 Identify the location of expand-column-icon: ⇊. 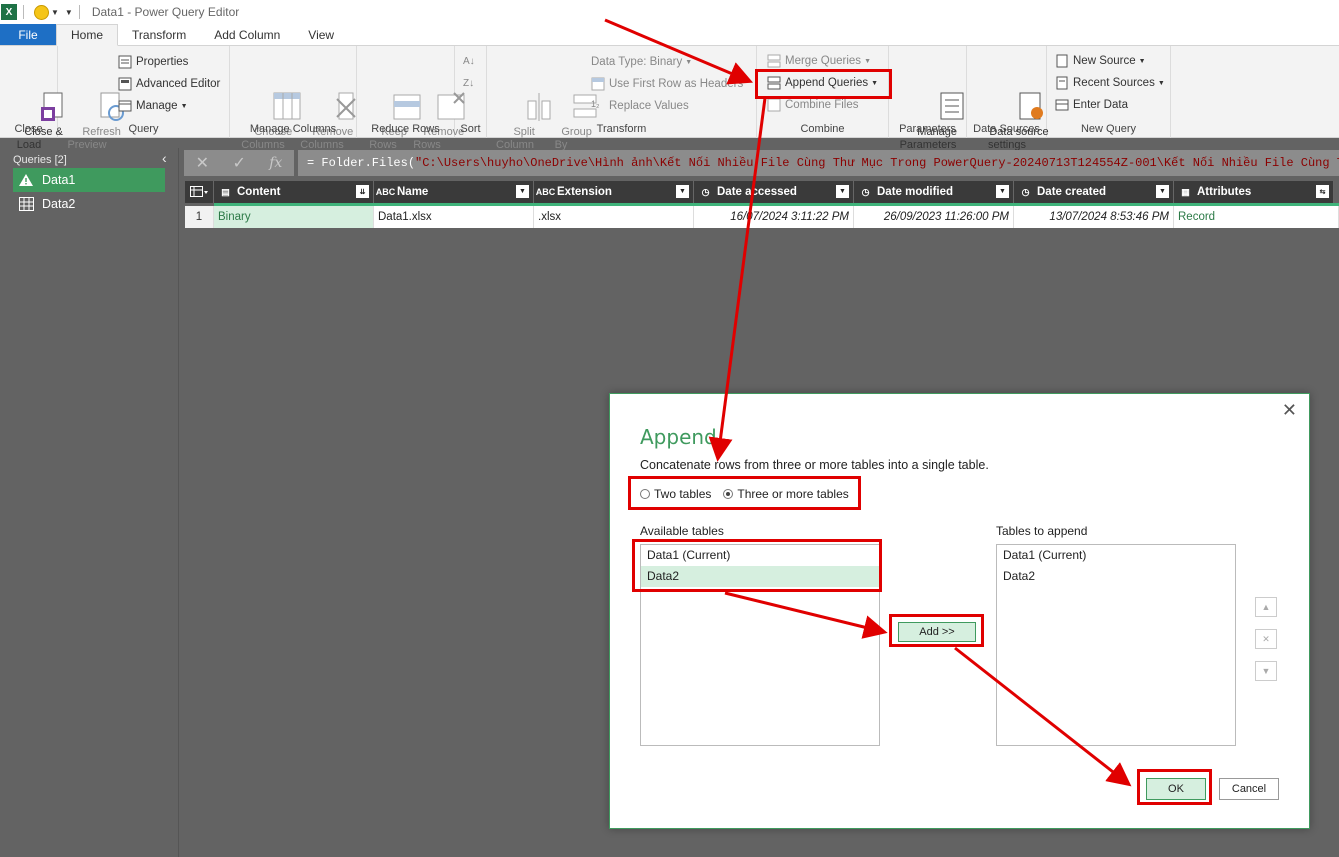
(362, 191).